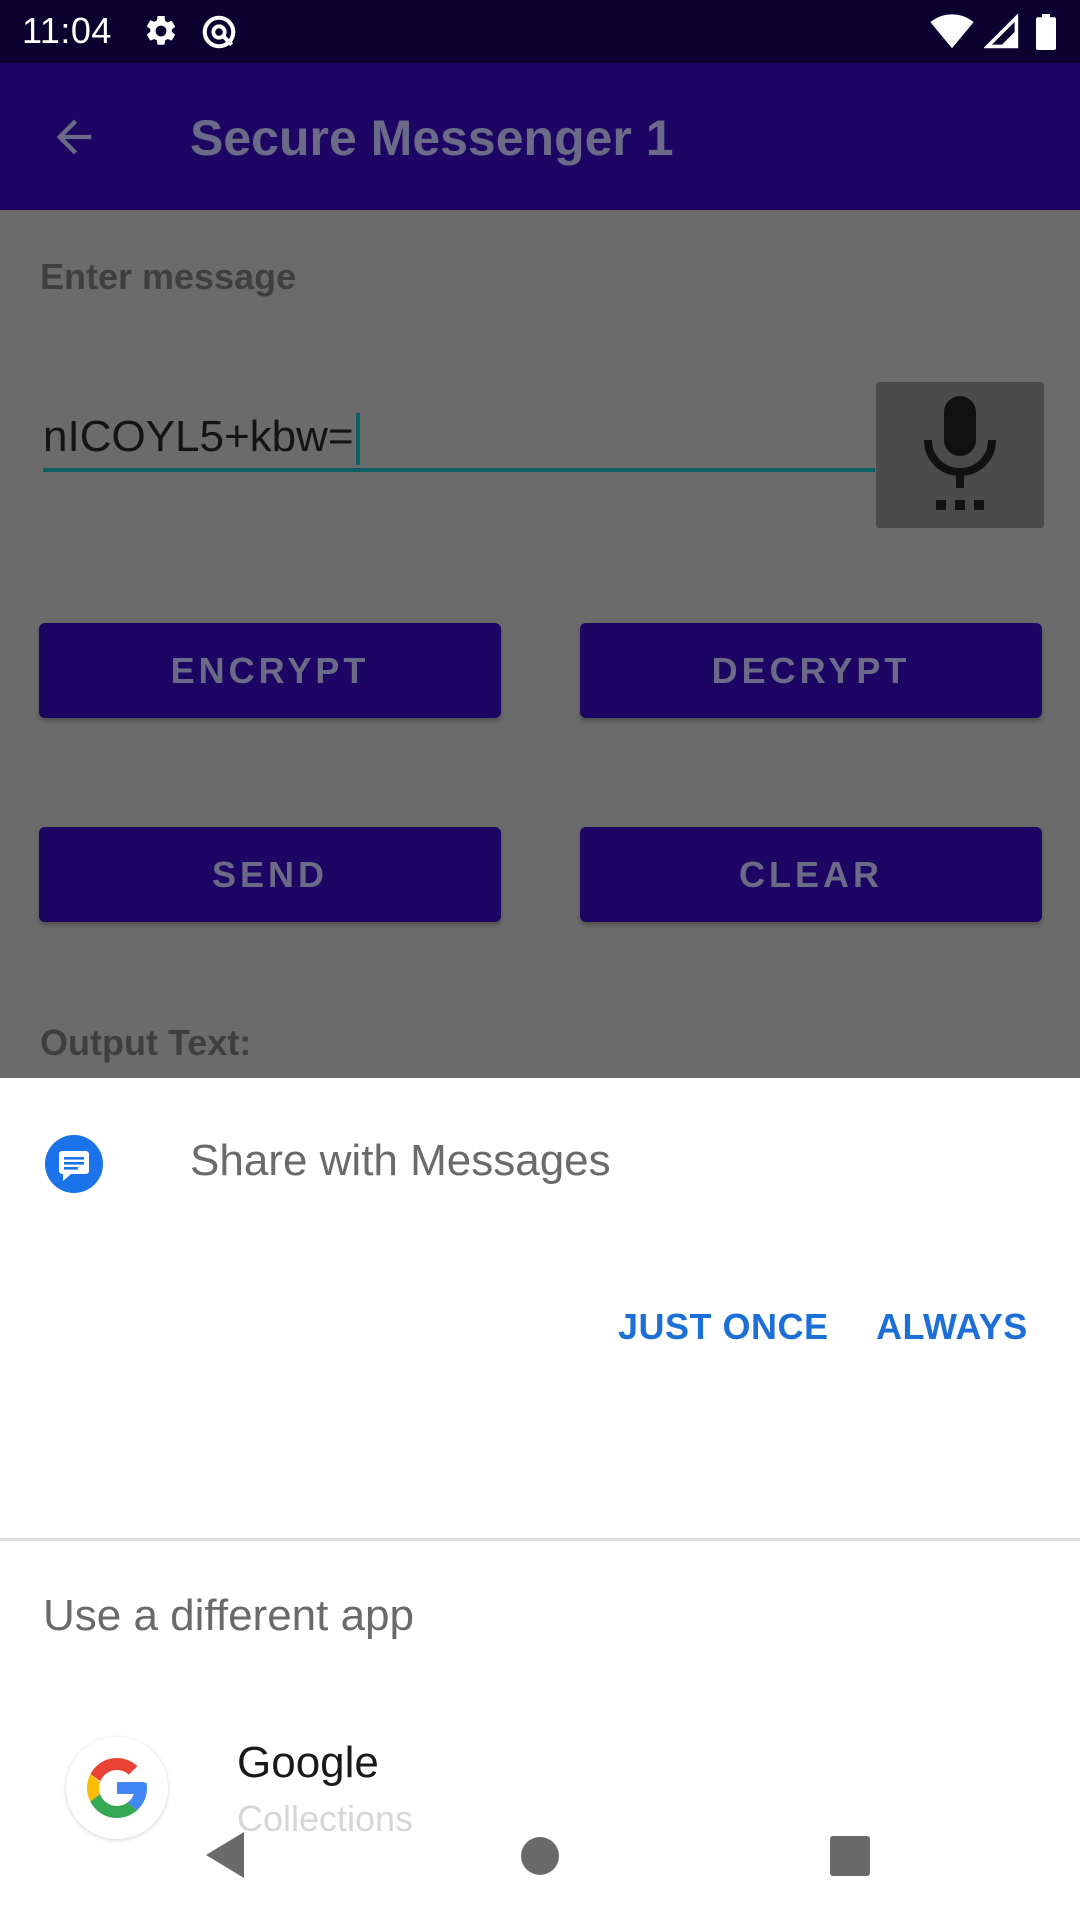  What do you see at coordinates (1001, 31) in the screenshot?
I see `signal-icon` at bounding box center [1001, 31].